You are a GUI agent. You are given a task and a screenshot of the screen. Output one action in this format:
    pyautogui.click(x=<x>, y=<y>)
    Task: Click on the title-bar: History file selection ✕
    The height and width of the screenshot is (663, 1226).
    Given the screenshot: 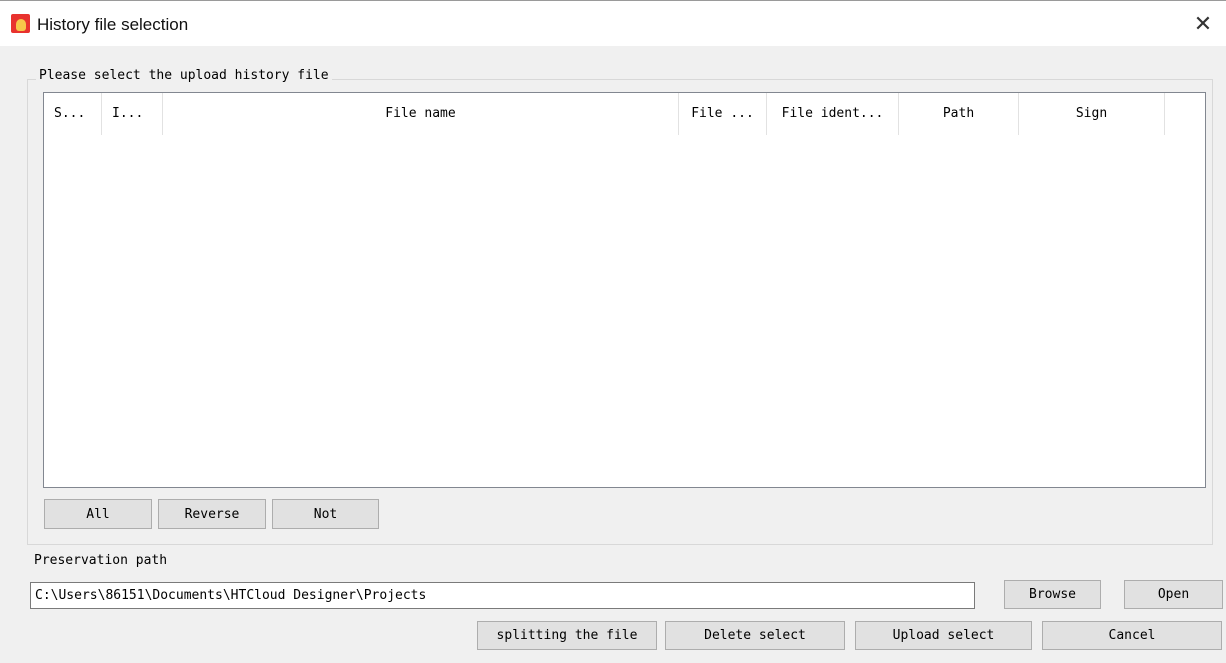 What is the action you would take?
    pyautogui.click(x=613, y=23)
    